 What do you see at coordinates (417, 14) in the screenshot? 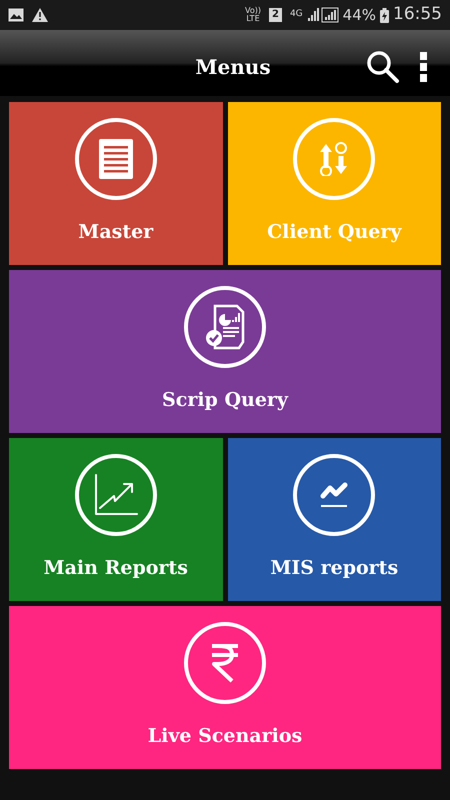
I see `clock: 16:55` at bounding box center [417, 14].